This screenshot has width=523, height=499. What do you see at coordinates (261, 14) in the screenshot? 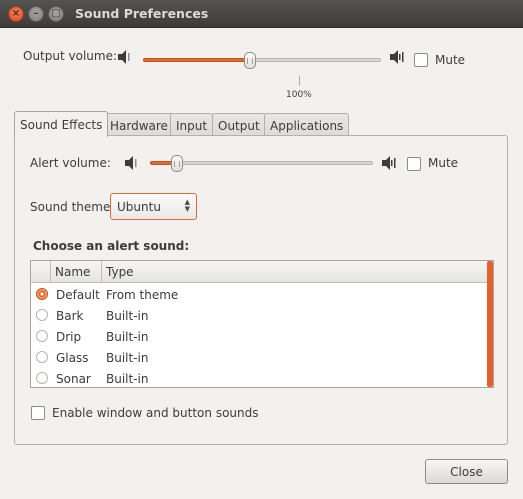
I see `title-bar: × – □ Sound Preferences` at bounding box center [261, 14].